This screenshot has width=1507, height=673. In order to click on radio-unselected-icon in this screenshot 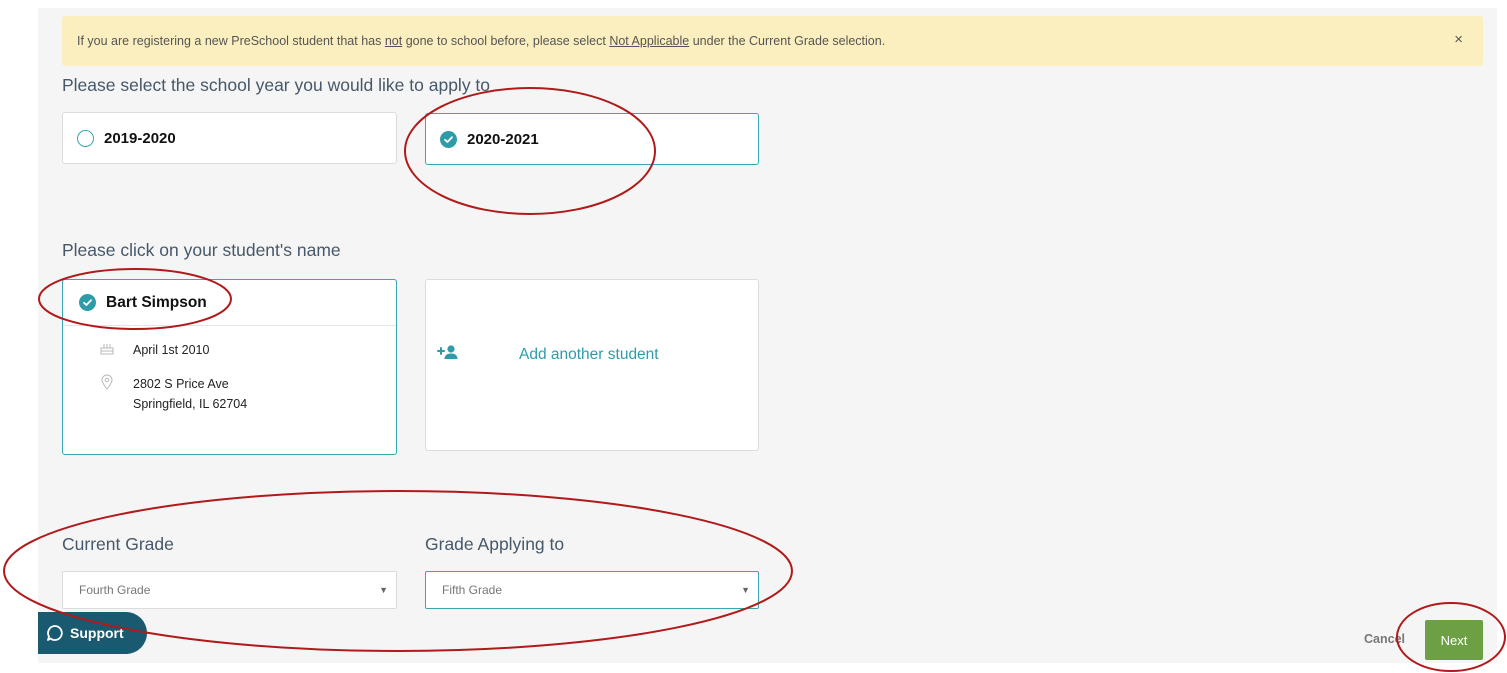, I will do `click(85, 138)`.